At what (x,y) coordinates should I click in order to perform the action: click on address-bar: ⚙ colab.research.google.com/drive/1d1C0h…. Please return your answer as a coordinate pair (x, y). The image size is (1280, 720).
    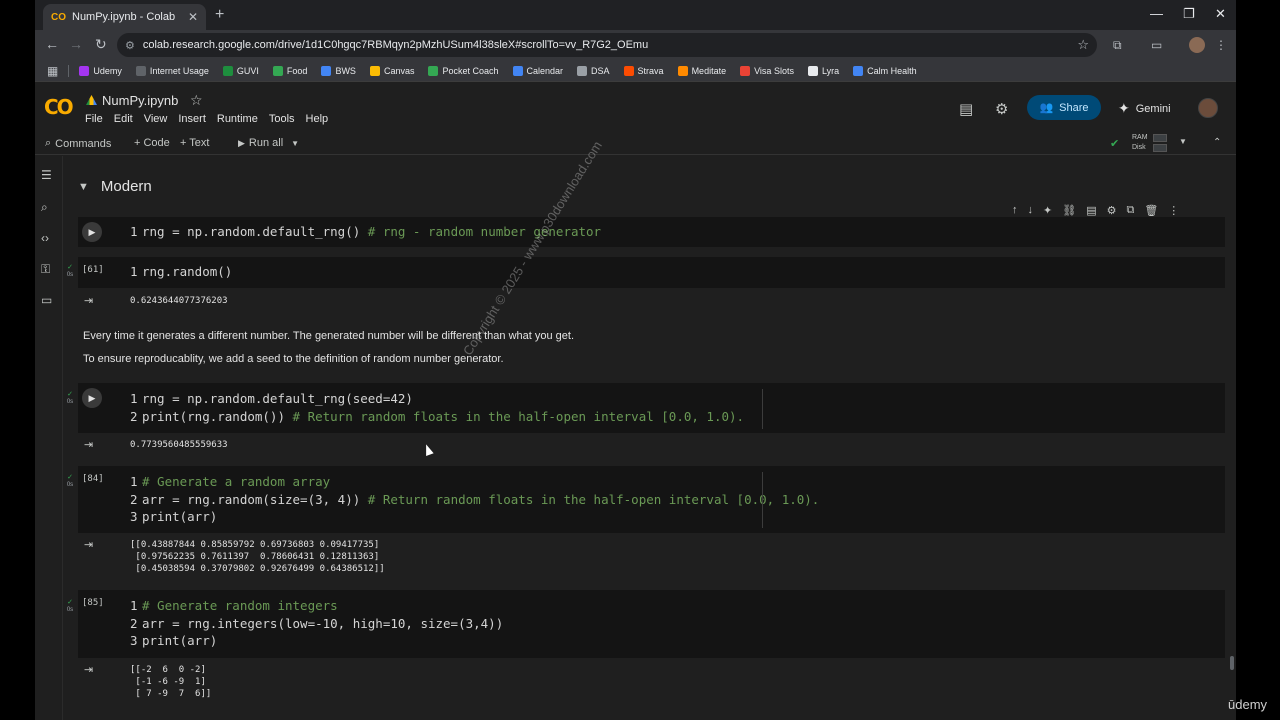
    Looking at the image, I should click on (607, 45).